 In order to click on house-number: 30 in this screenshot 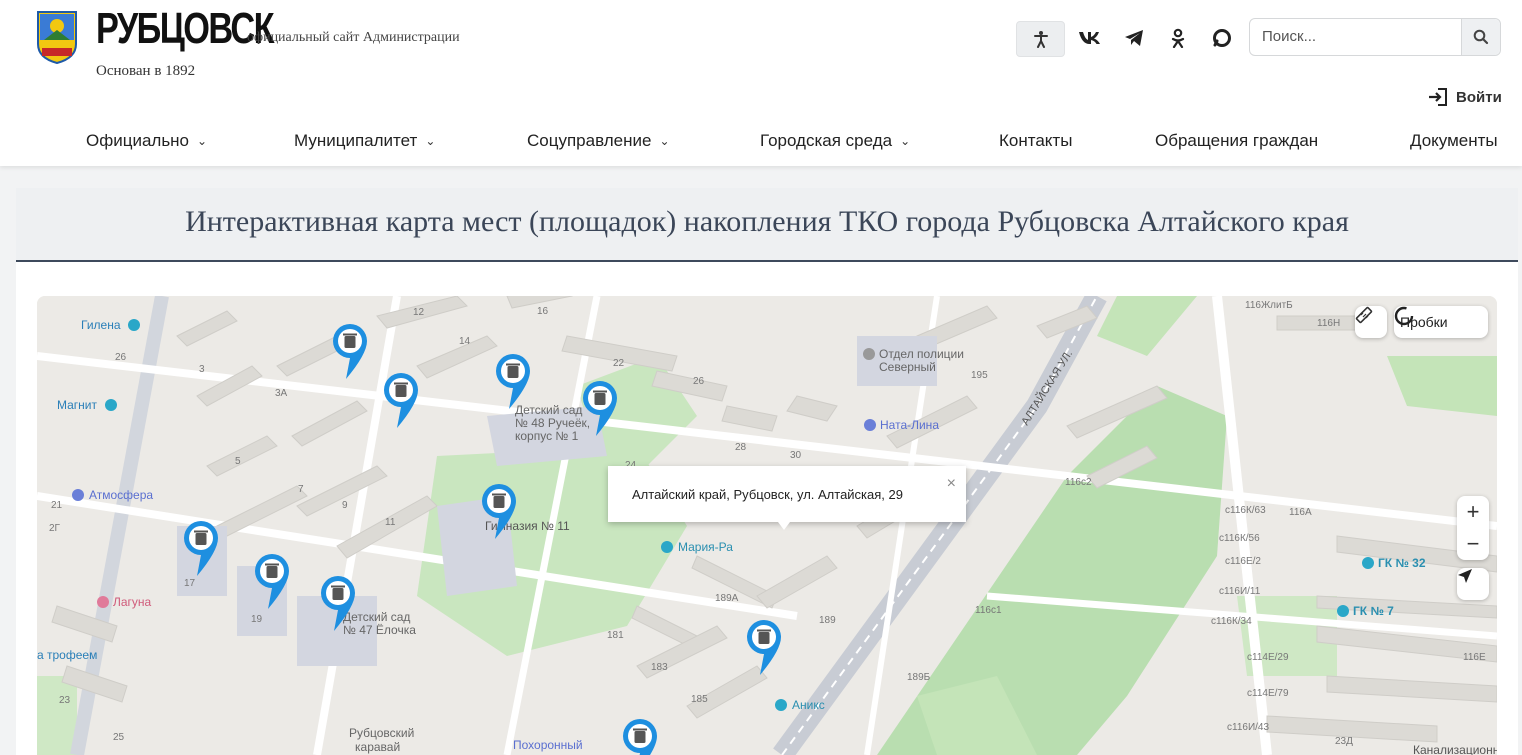, I will do `click(796, 455)`.